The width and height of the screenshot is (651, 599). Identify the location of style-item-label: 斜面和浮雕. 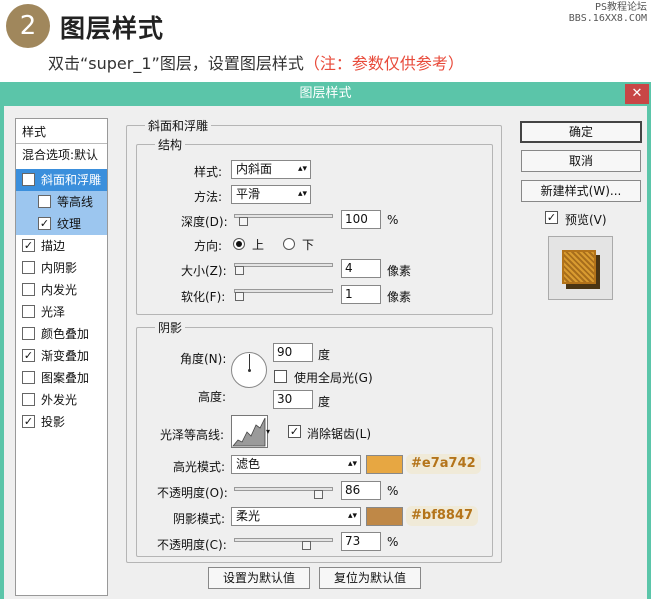
(71, 180).